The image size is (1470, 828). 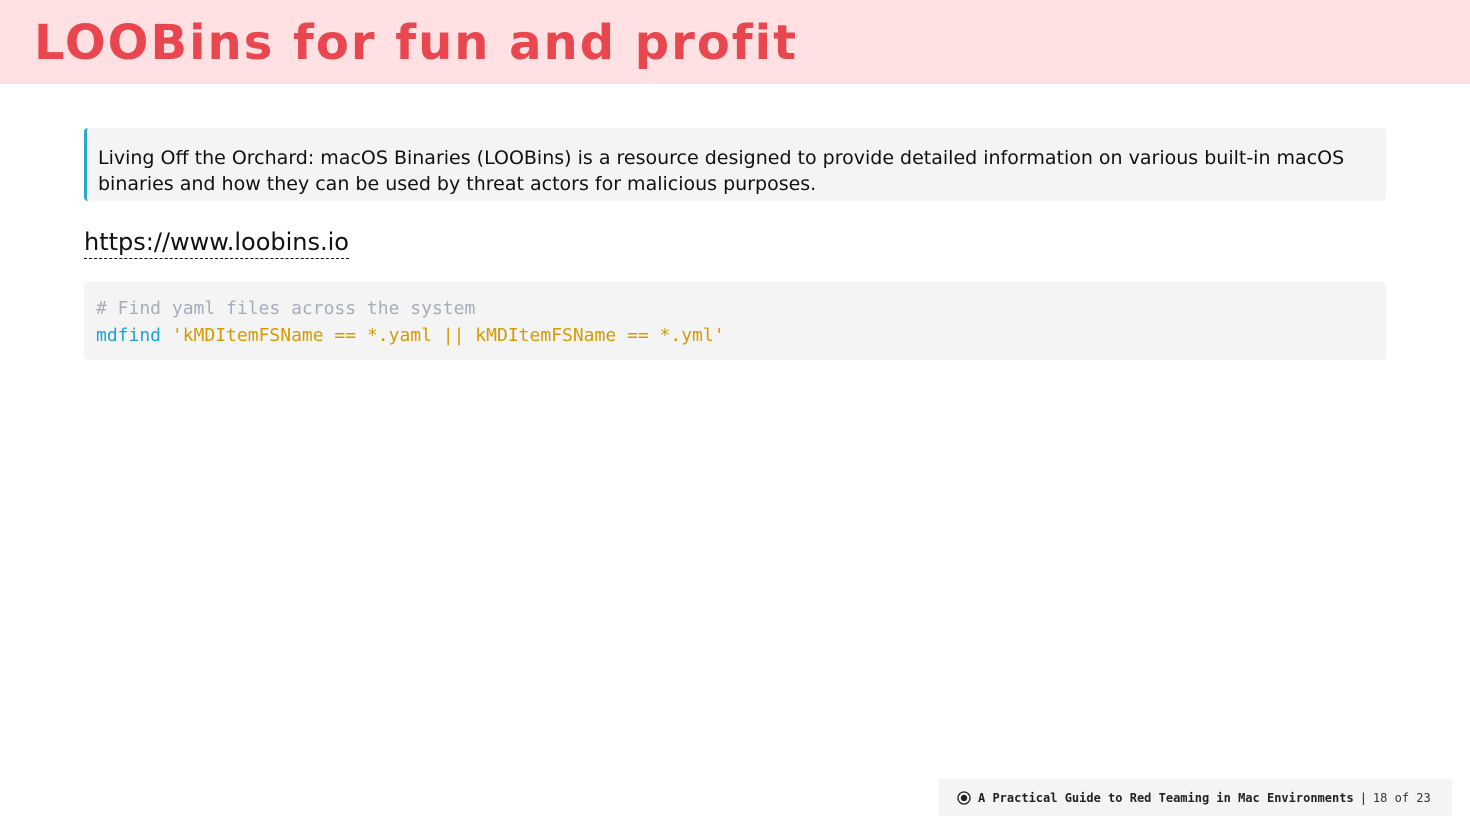 I want to click on loobins-link: https://www.loobins.io, so click(x=216, y=242).